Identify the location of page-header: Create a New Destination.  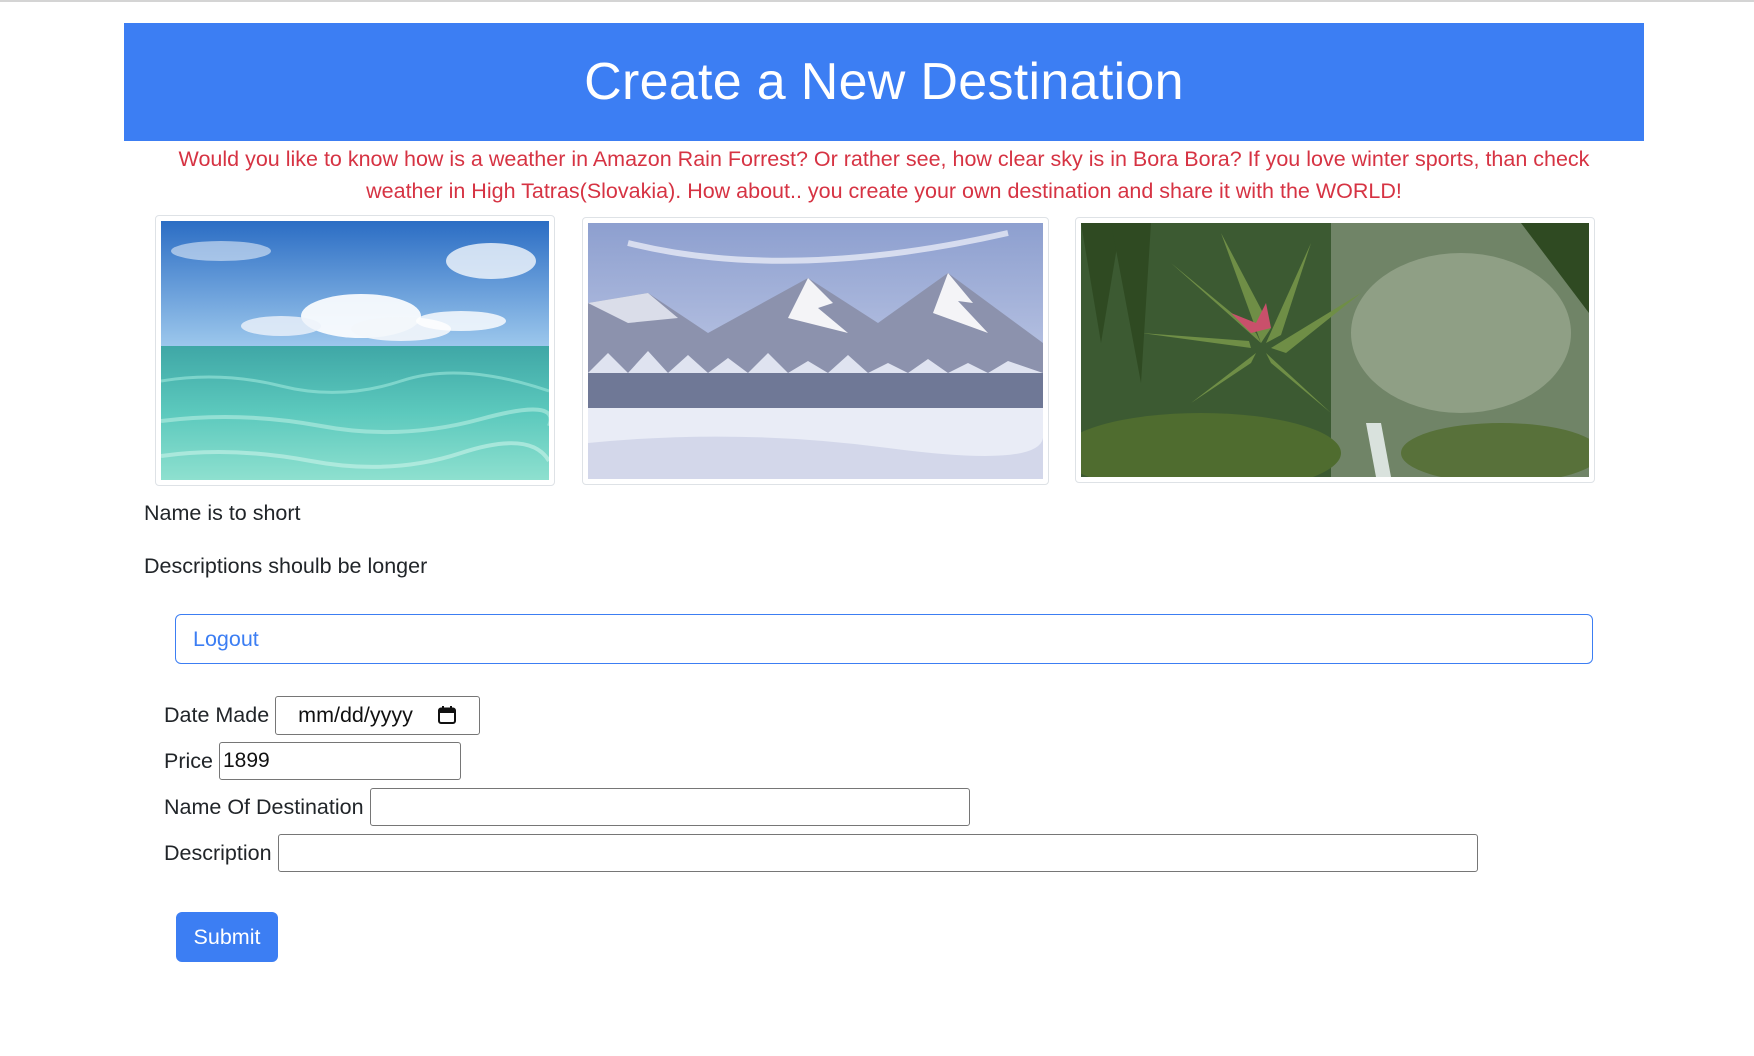
(884, 82).